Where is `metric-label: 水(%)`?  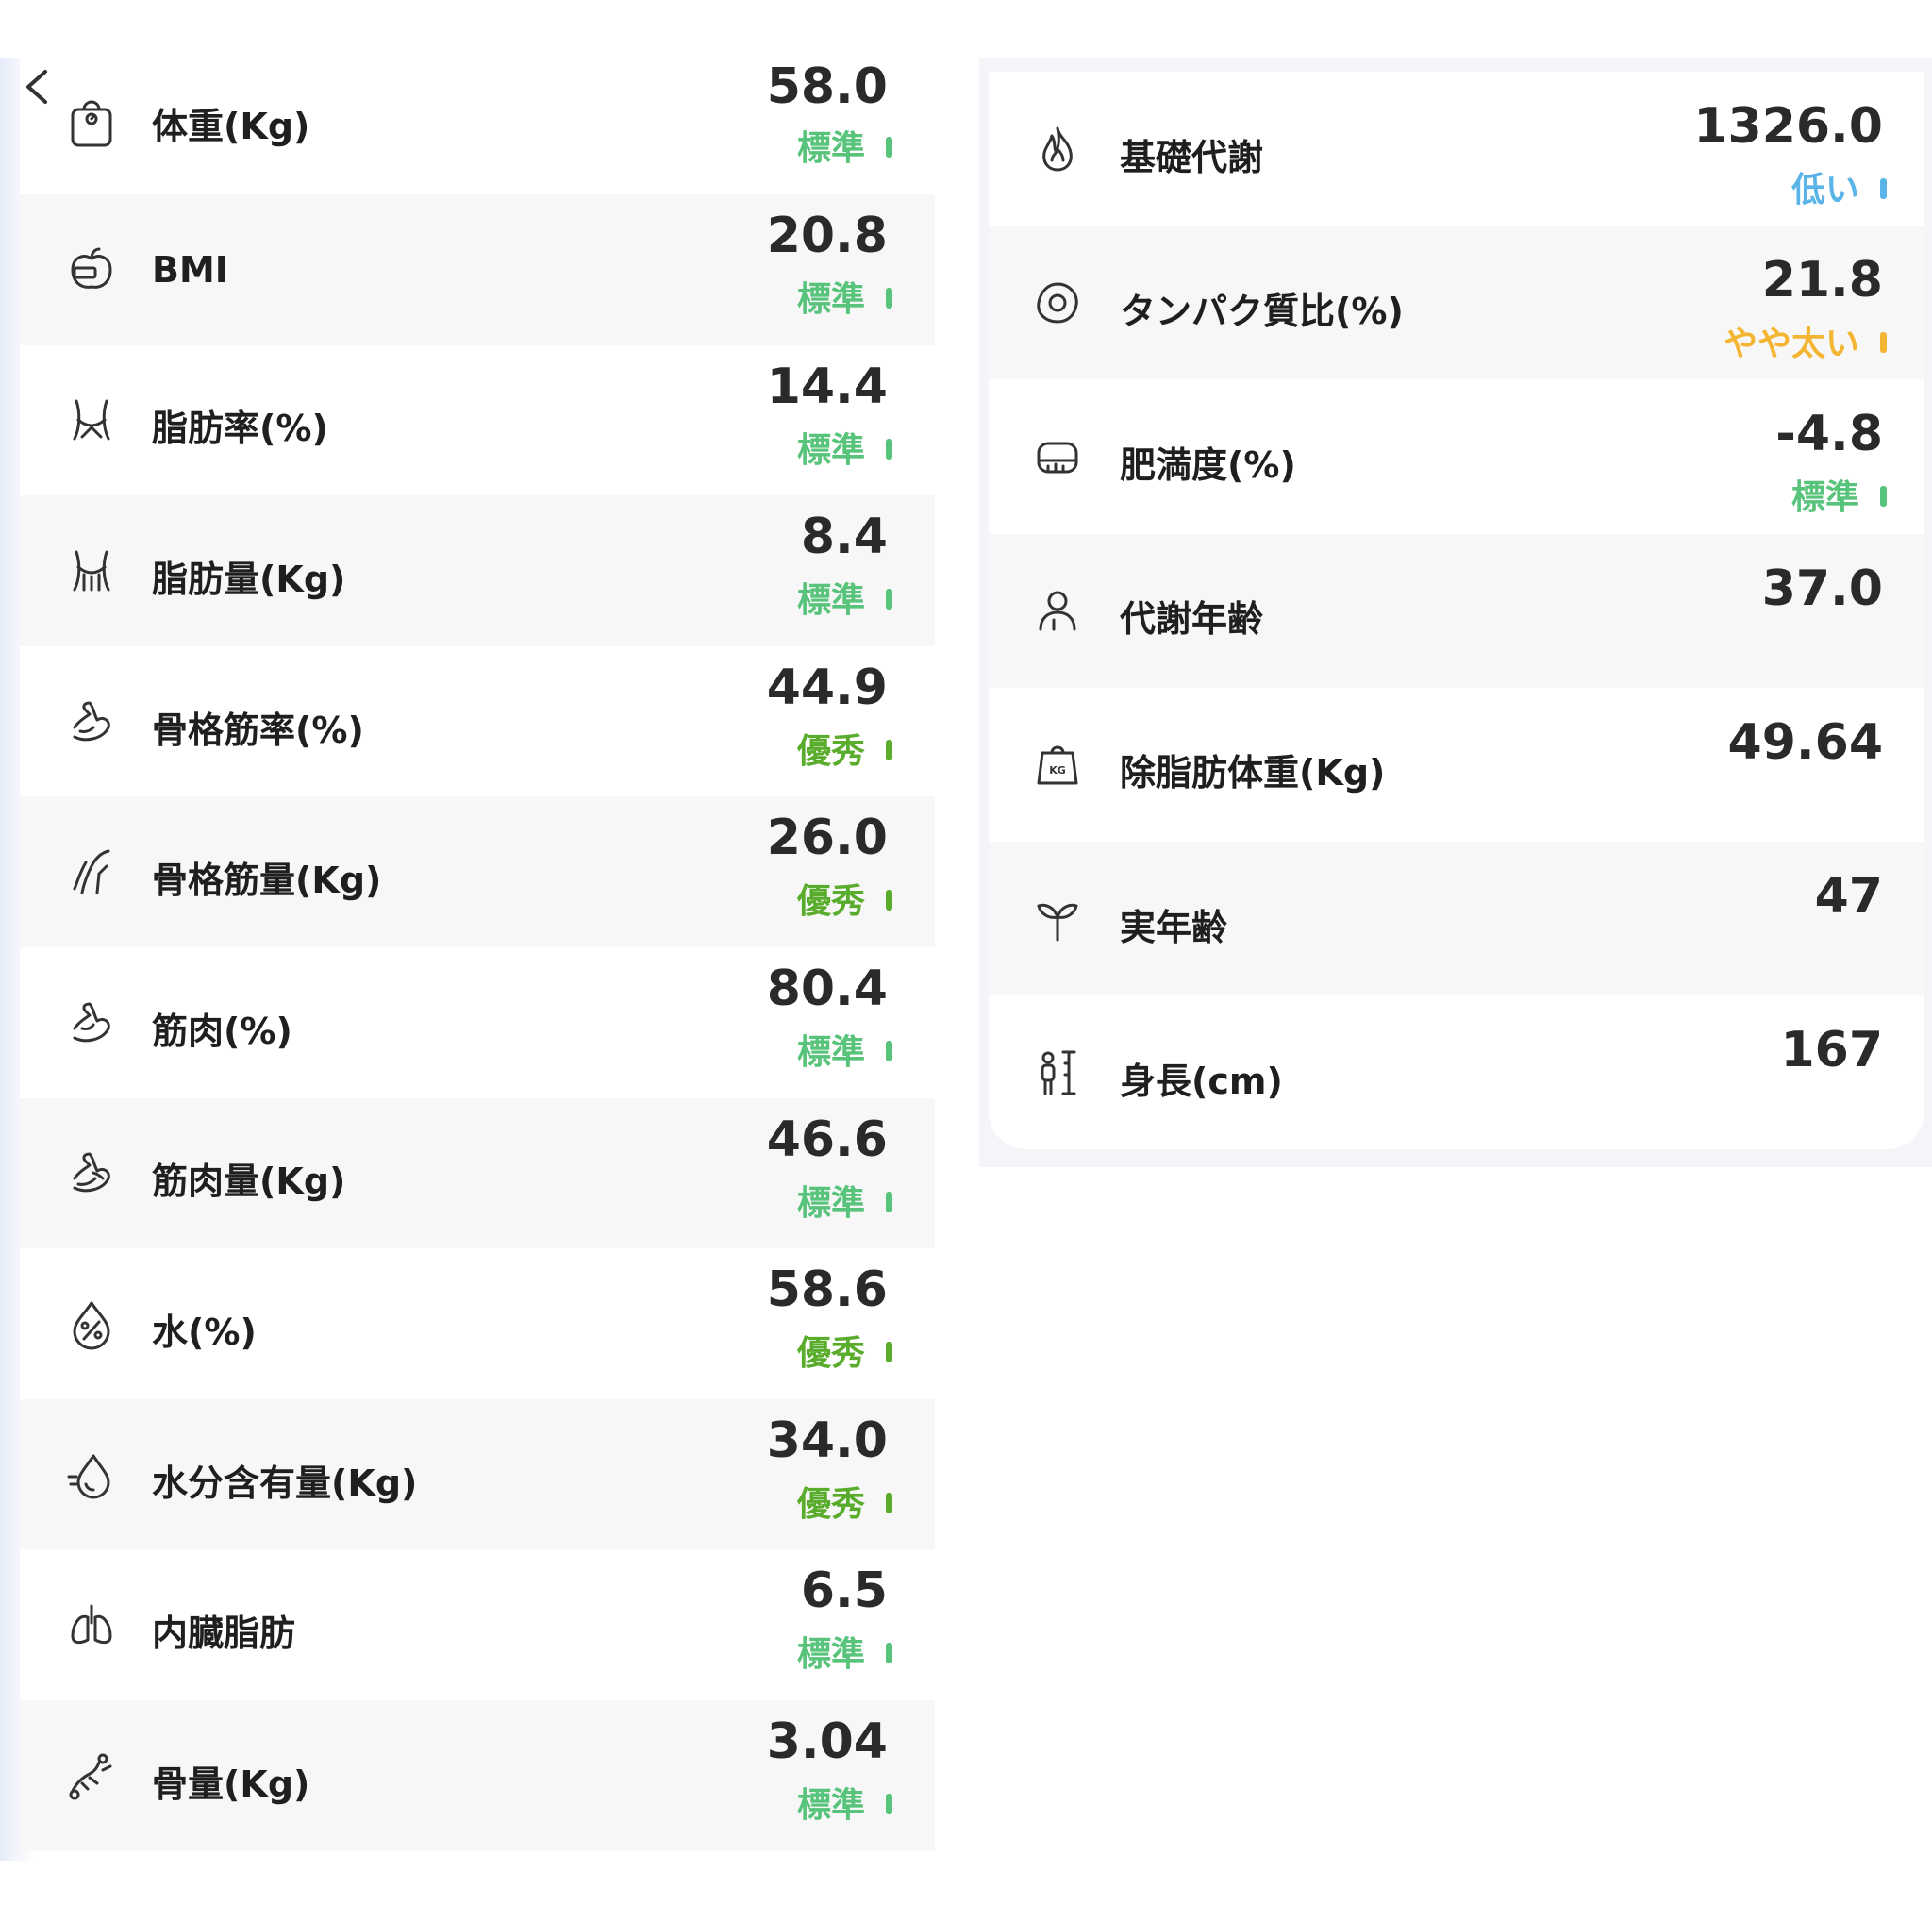
metric-label: 水(%) is located at coordinates (205, 1332).